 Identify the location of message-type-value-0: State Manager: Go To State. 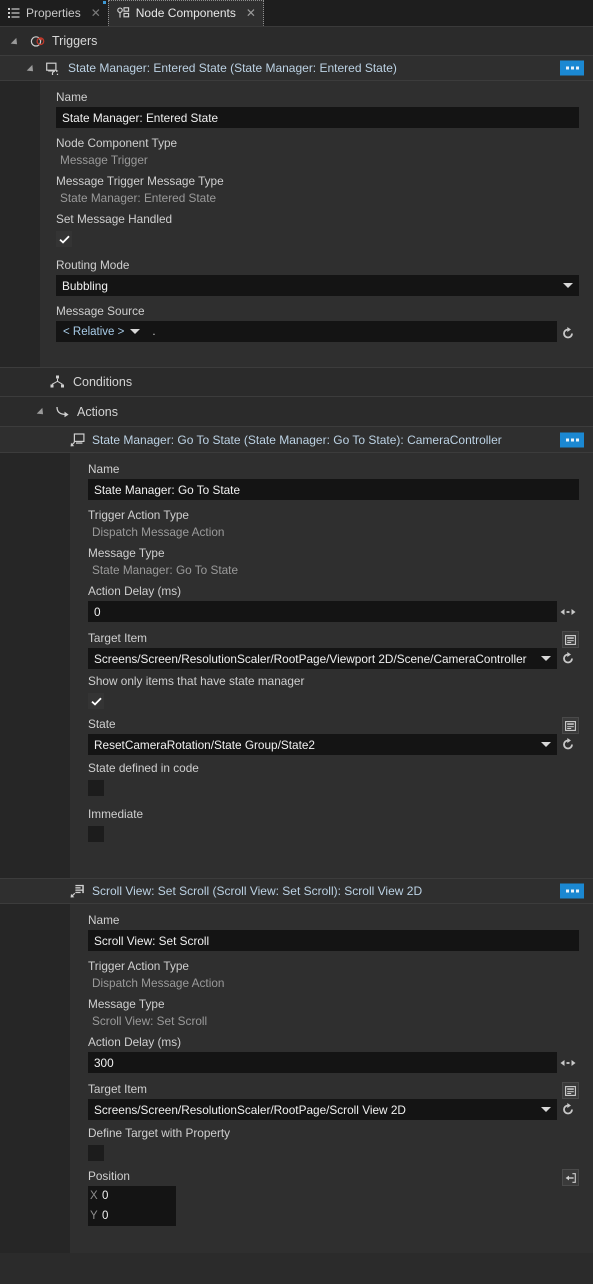
(165, 570).